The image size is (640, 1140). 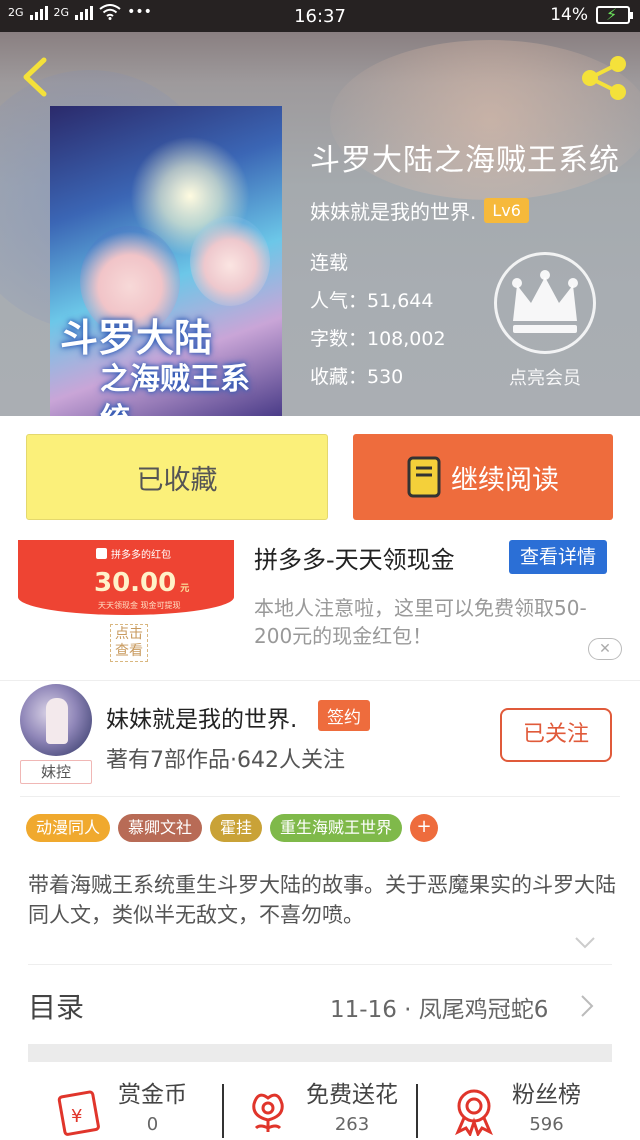 What do you see at coordinates (68, 828) in the screenshot?
I see `tag-chip: 动漫同人` at bounding box center [68, 828].